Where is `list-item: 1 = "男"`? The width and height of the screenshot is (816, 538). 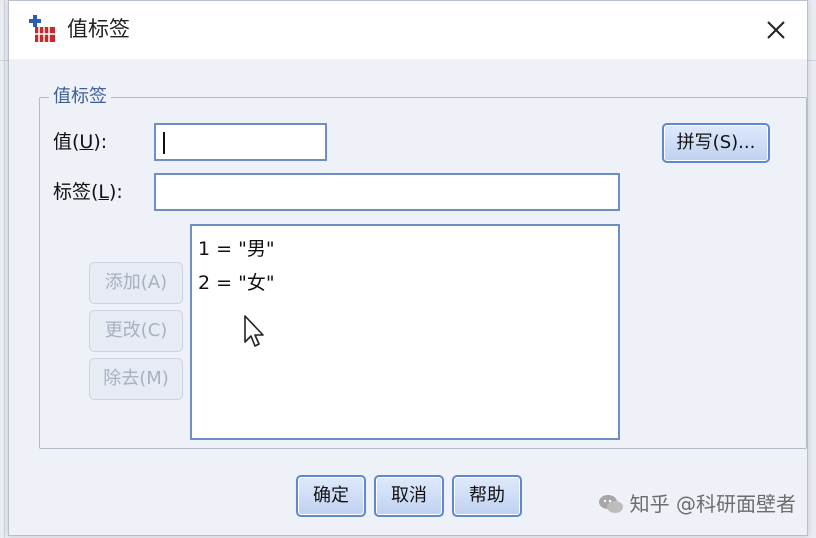
list-item: 1 = "男" is located at coordinates (405, 249).